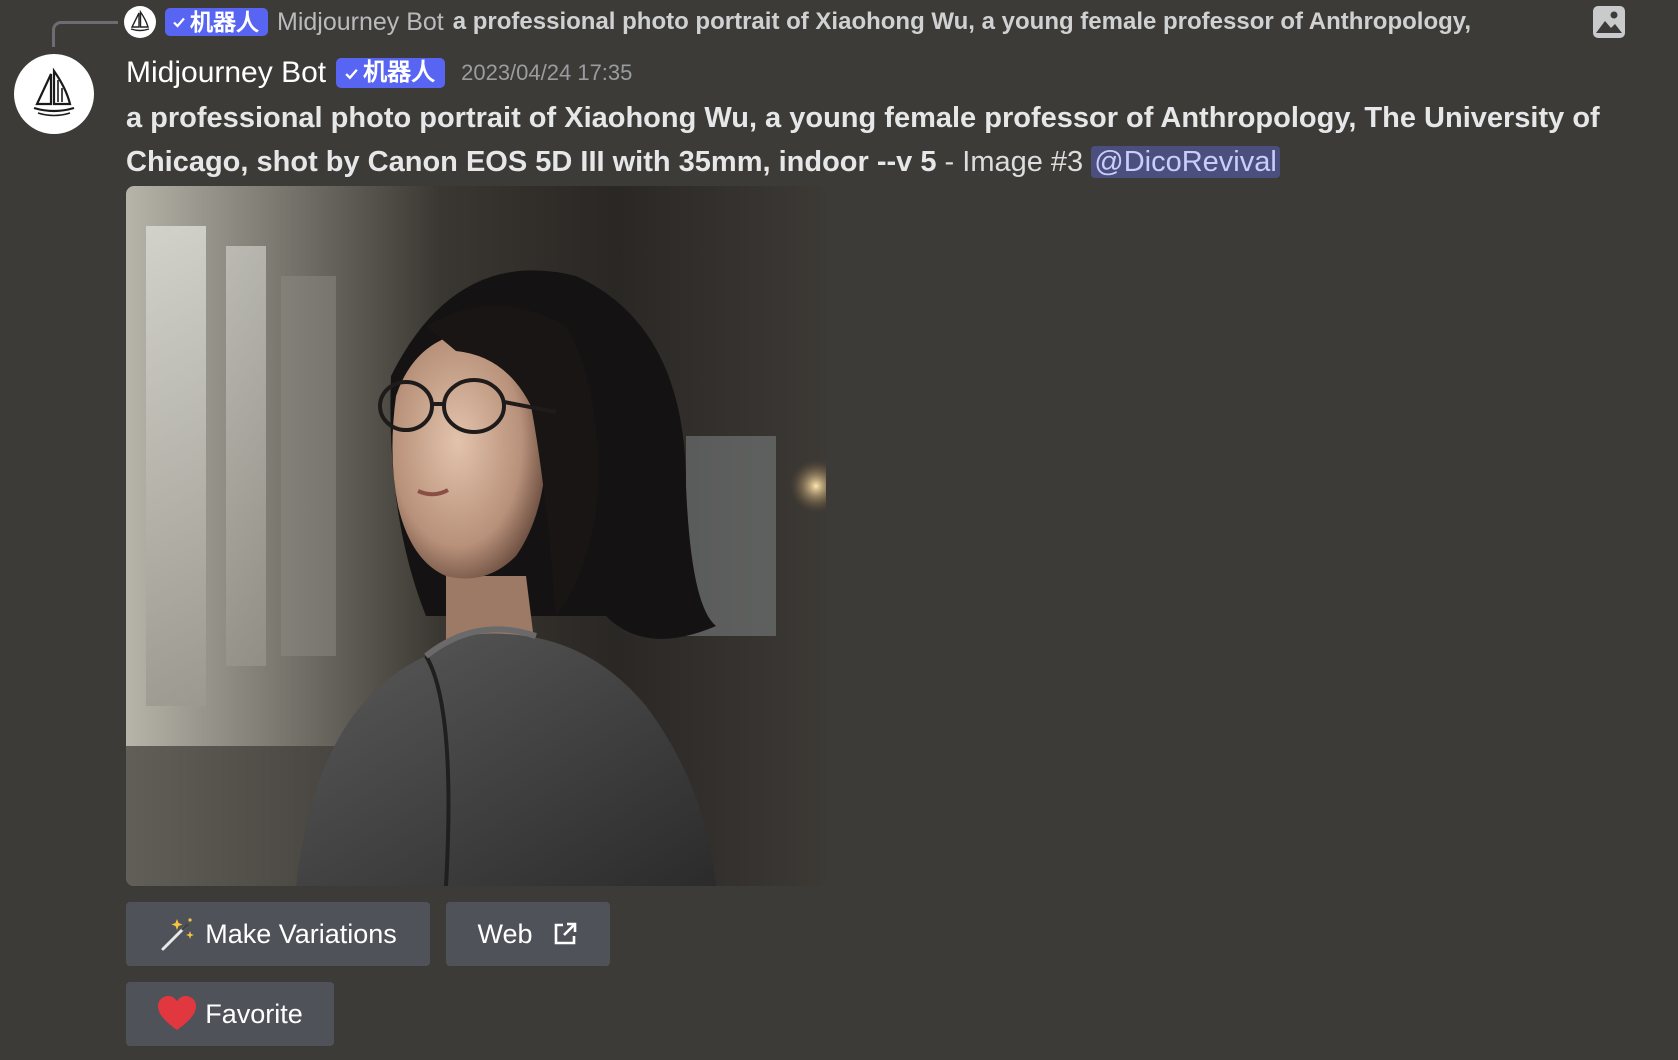 The image size is (1678, 1060). I want to click on magic-wand-icon, so click(178, 934).